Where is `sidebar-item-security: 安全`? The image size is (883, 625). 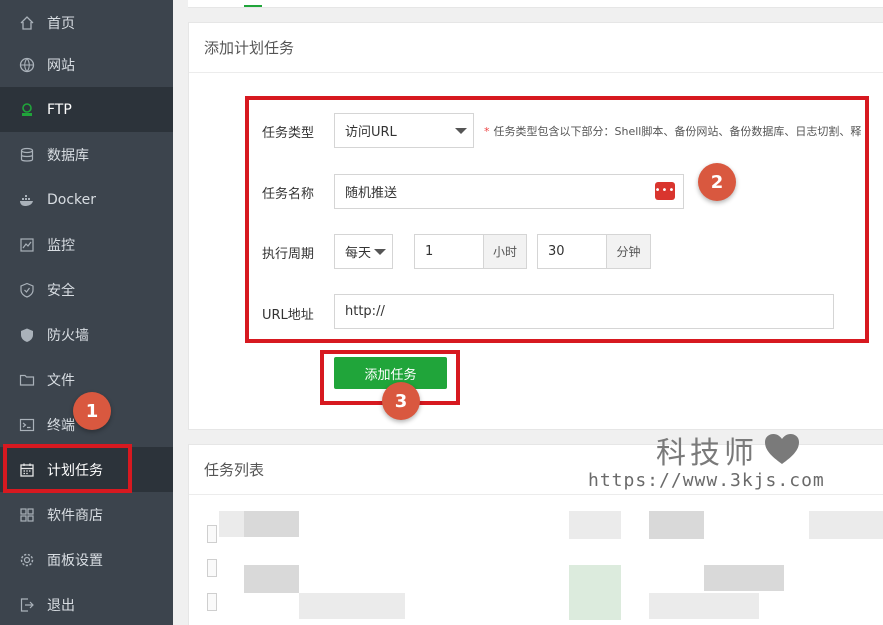 sidebar-item-security: 安全 is located at coordinates (86, 289).